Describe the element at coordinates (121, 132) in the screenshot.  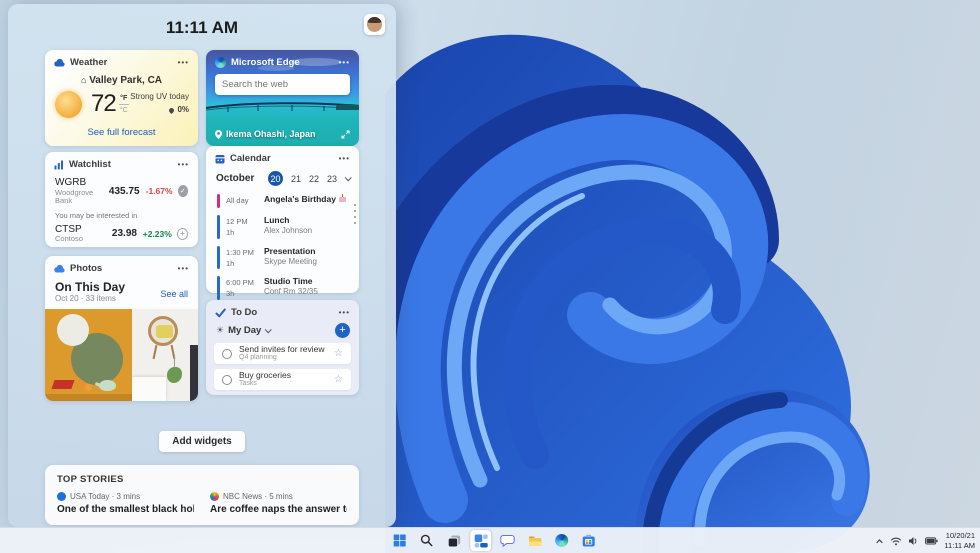
I see `see-full-forecast-link: See full forecast` at that location.